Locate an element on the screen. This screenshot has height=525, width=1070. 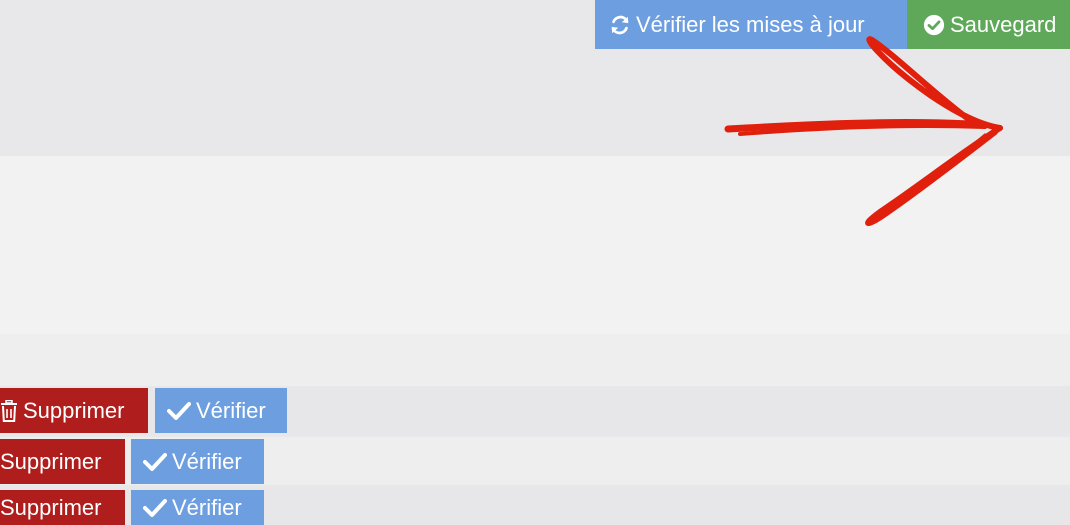
check-updates-button: Vérifier les mises à jour is located at coordinates (751, 24).